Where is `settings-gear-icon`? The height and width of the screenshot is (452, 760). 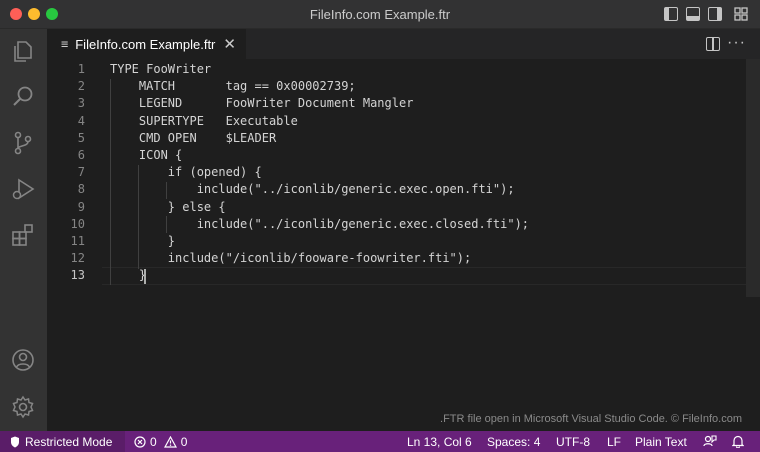
settings-gear-icon is located at coordinates (23, 407).